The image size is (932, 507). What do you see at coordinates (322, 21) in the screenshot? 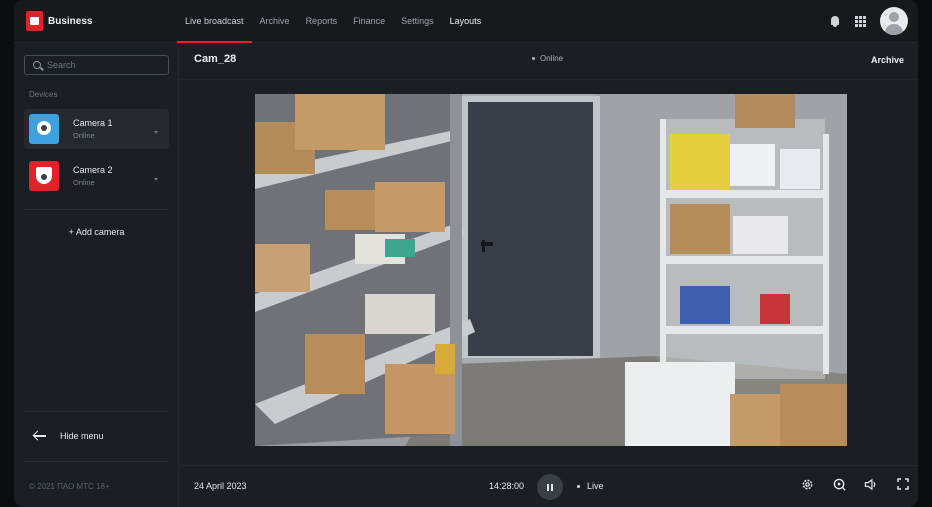
I see `nav-reports: Reports` at bounding box center [322, 21].